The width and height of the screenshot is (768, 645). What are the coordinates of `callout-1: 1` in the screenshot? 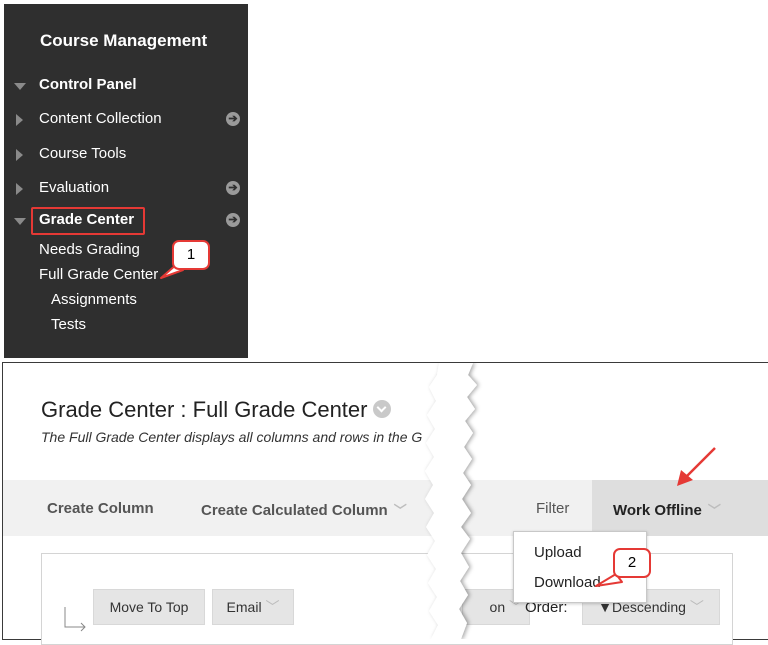 It's located at (191, 255).